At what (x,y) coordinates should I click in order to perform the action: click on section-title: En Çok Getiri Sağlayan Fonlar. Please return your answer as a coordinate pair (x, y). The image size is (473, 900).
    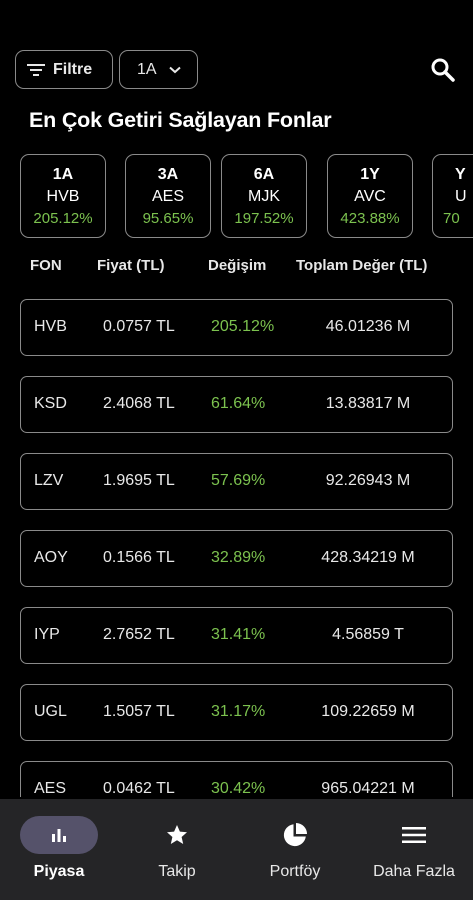
    Looking at the image, I should click on (180, 120).